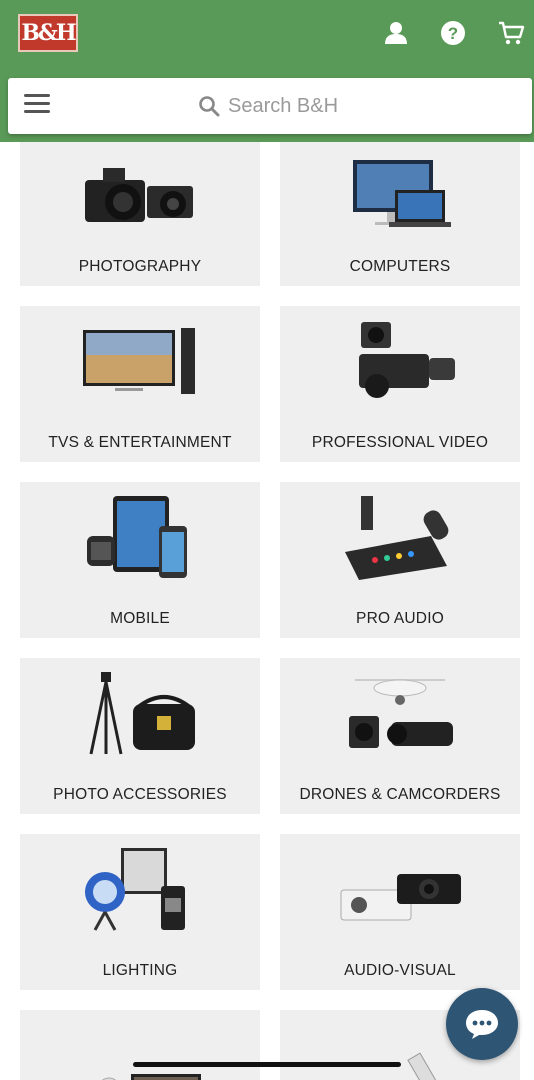 This screenshot has width=534, height=1080. Describe the element at coordinates (37, 106) in the screenshot. I see `hamburger-menu-icon` at that location.